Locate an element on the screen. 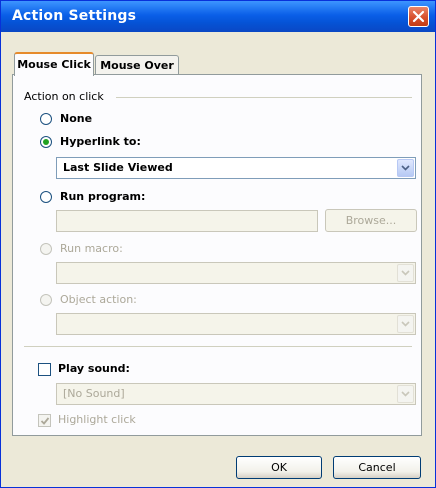  hyperlink-radio is located at coordinates (46, 142).